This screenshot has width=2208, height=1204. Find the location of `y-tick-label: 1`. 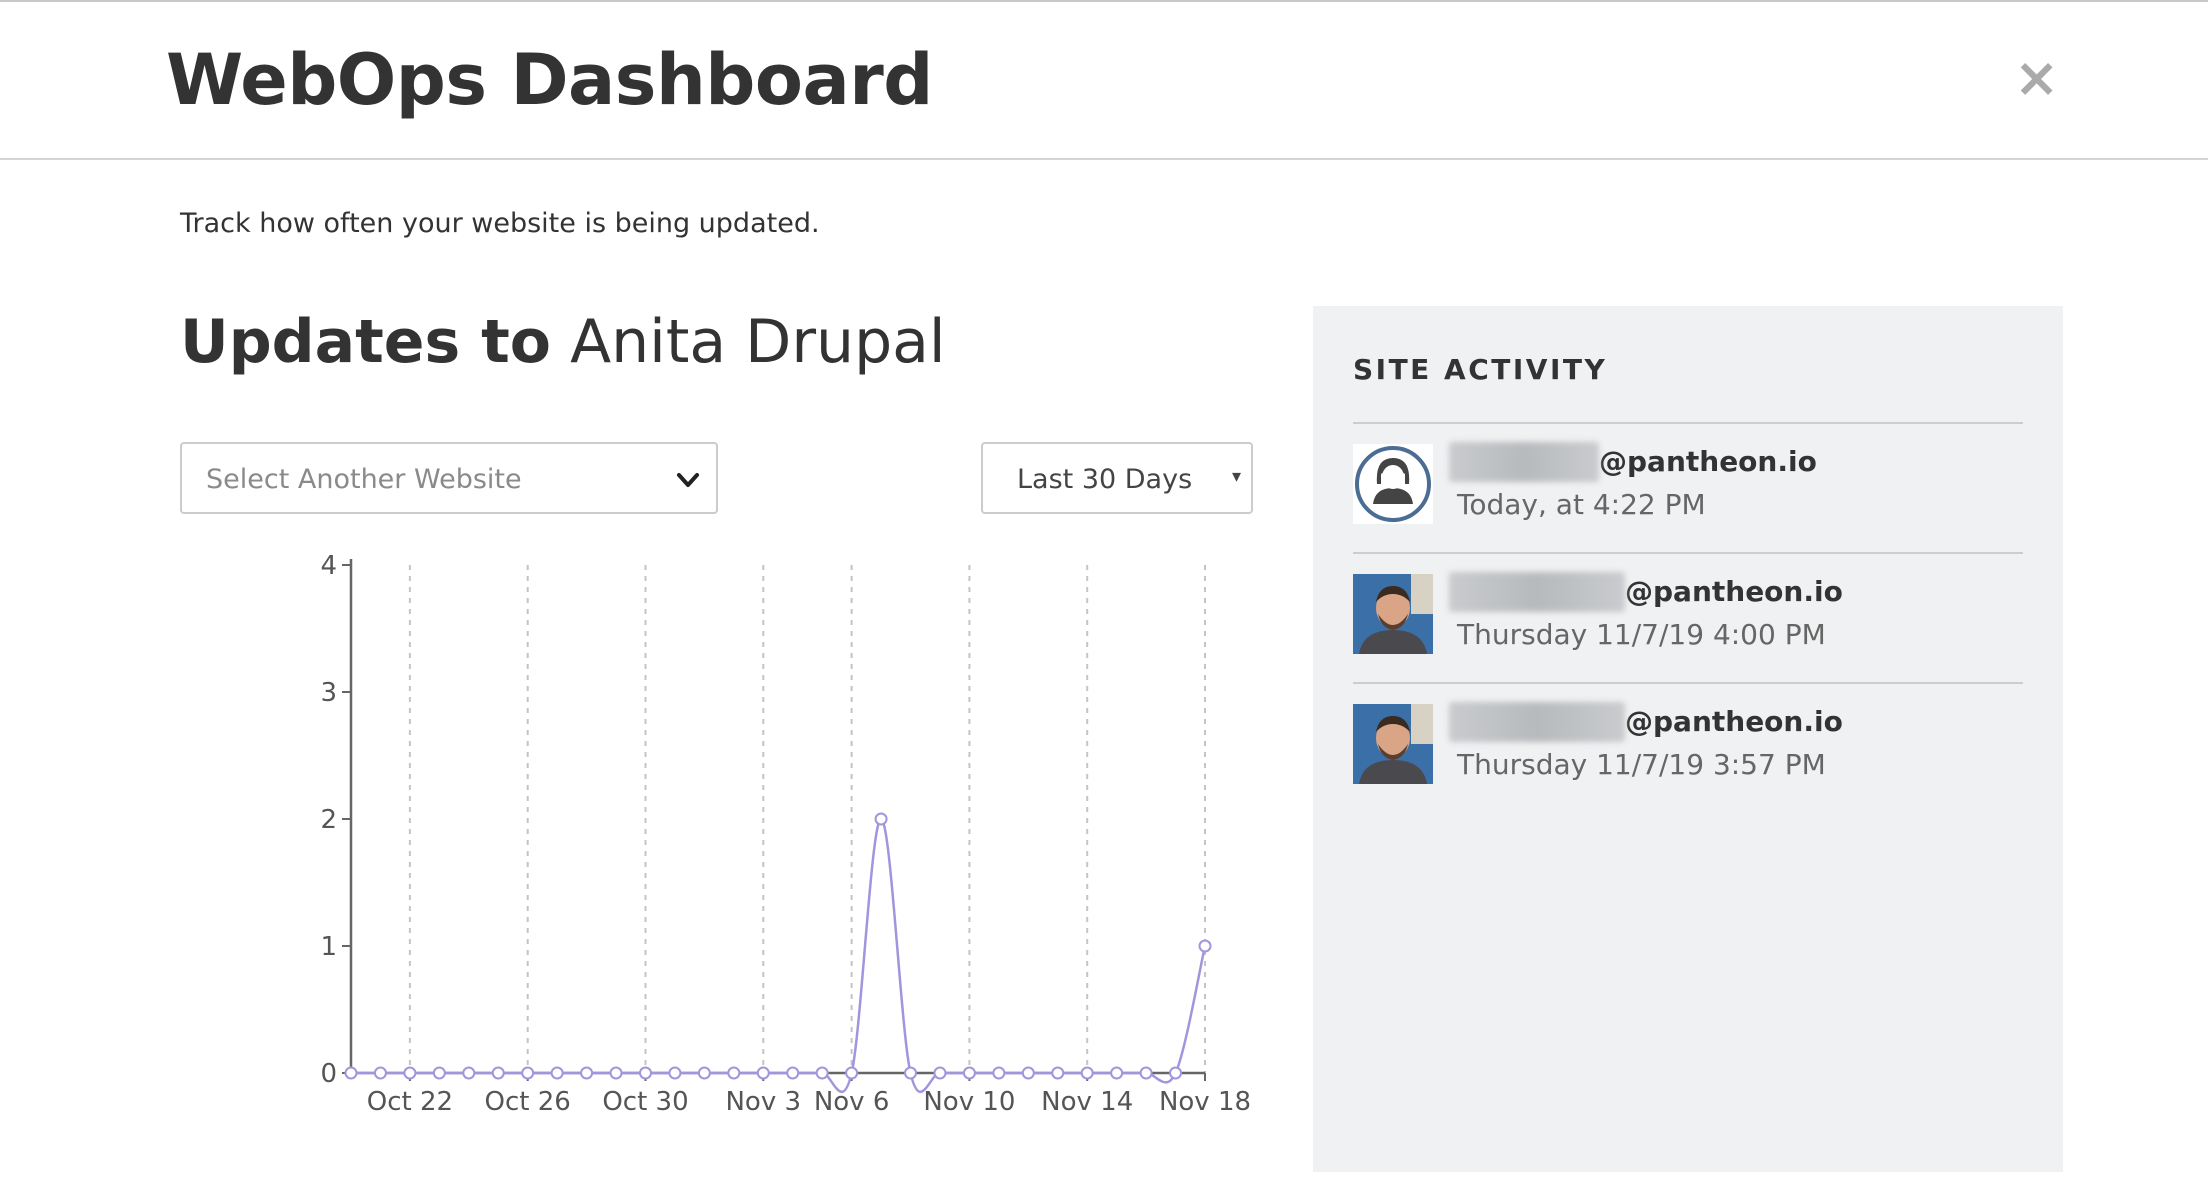

y-tick-label: 1 is located at coordinates (328, 947).